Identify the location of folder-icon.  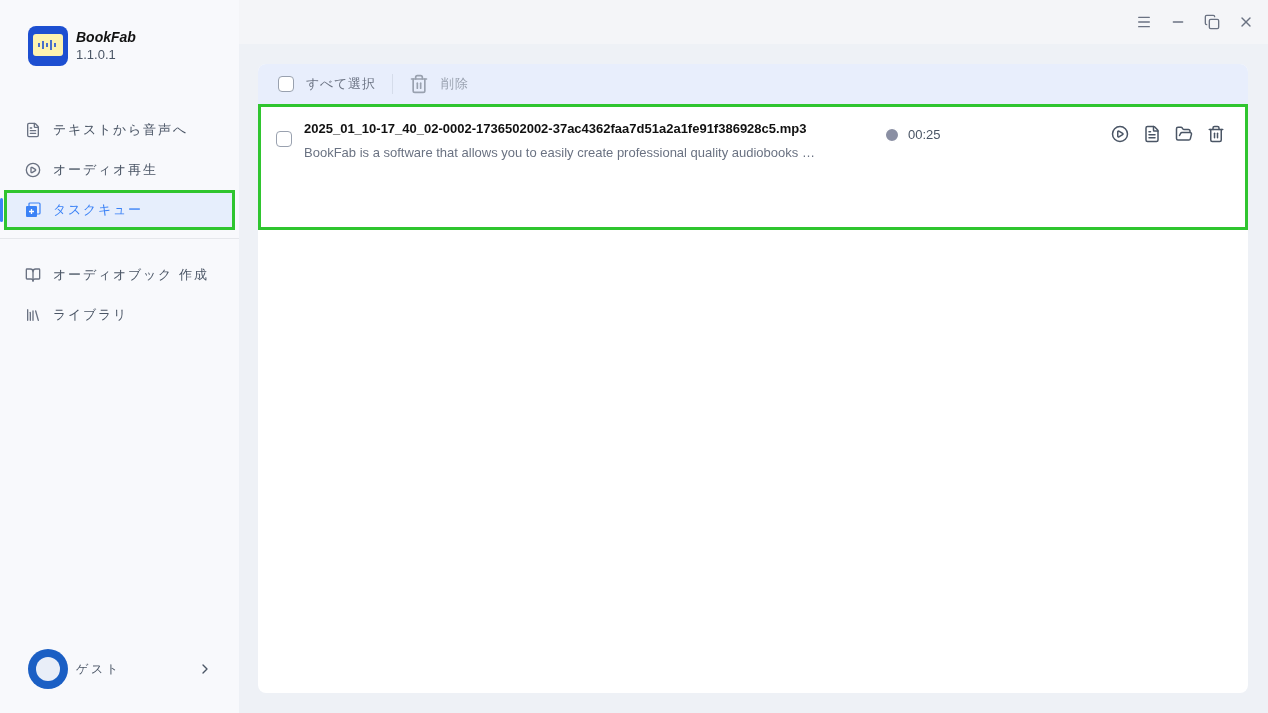
(1184, 134).